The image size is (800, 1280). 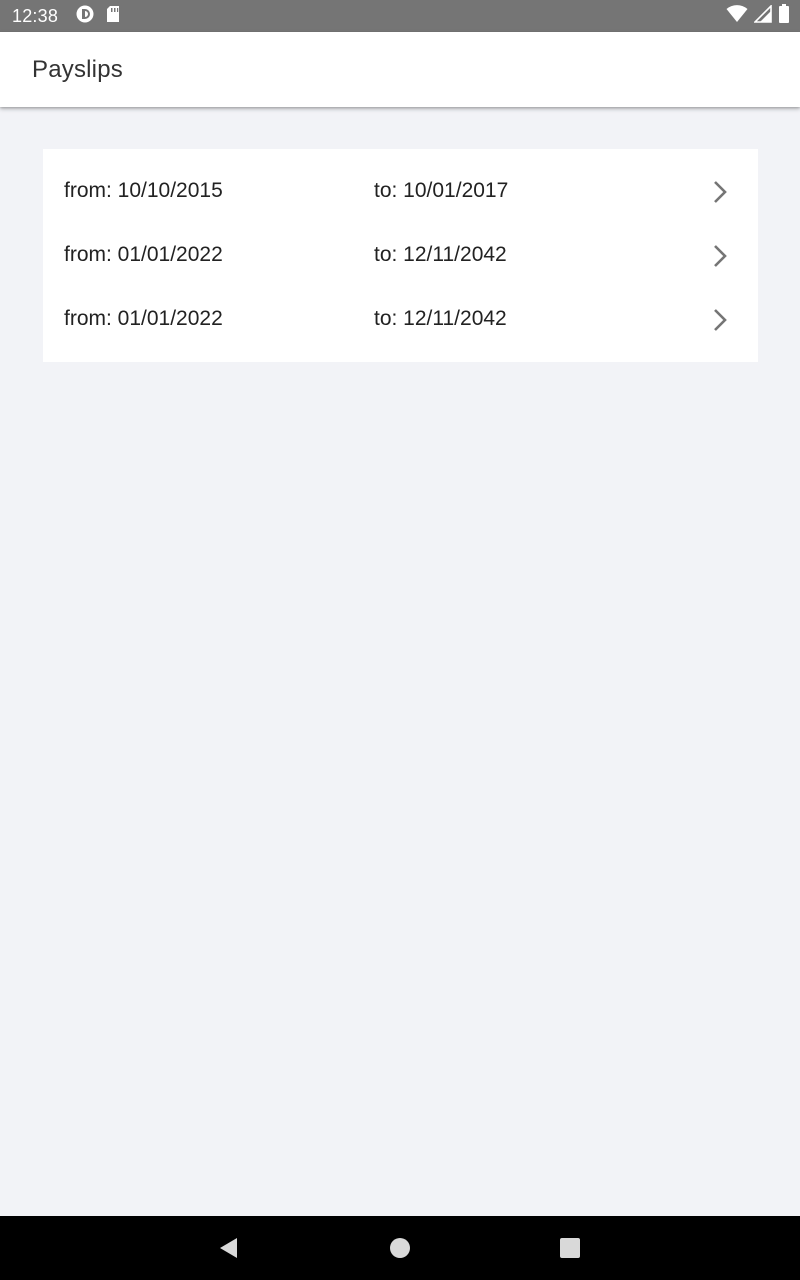 What do you see at coordinates (784, 16) in the screenshot?
I see `battery-icon` at bounding box center [784, 16].